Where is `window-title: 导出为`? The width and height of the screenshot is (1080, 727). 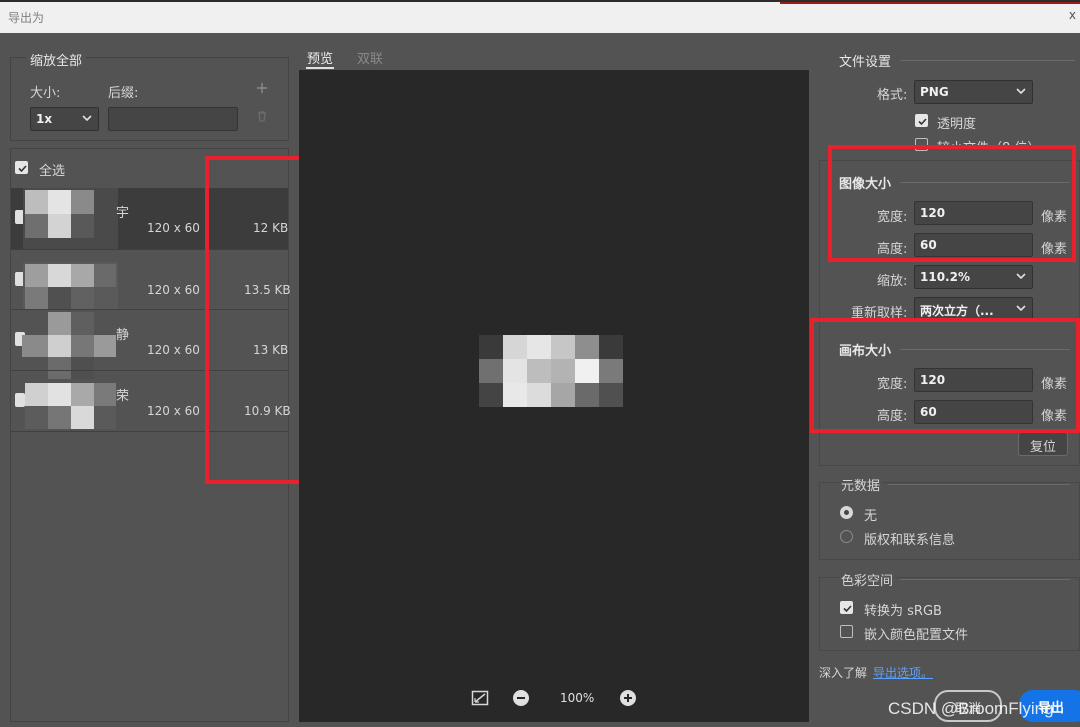 window-title: 导出为 is located at coordinates (26, 18).